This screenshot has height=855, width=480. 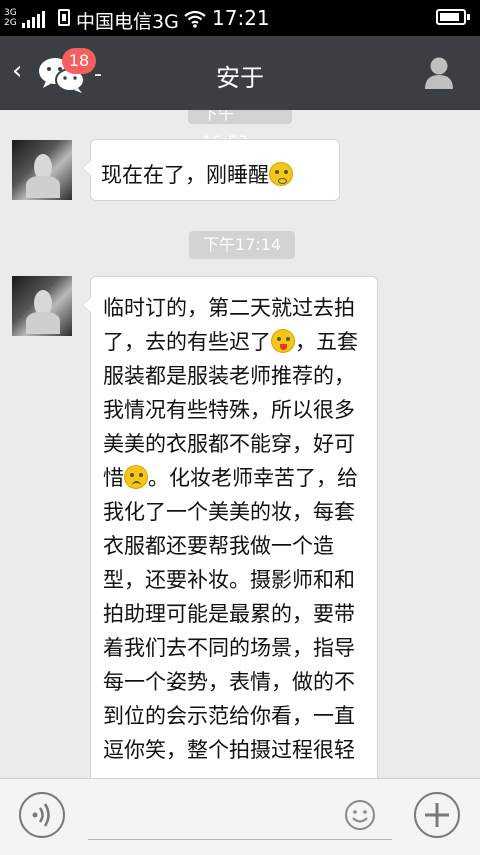 What do you see at coordinates (127, 22) in the screenshot?
I see `carrier-name: 中国电信3G` at bounding box center [127, 22].